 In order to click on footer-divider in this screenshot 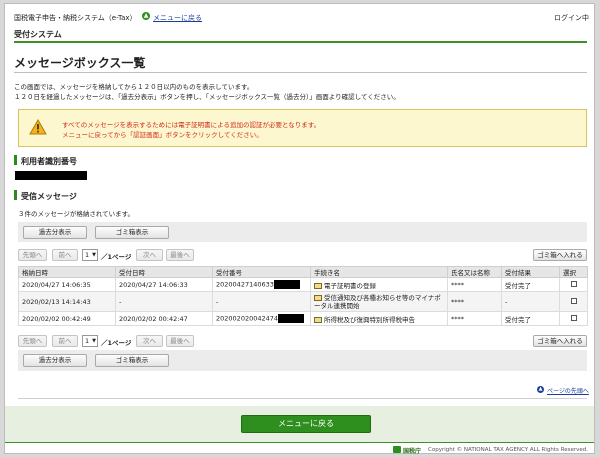, I will do `click(302, 398)`.